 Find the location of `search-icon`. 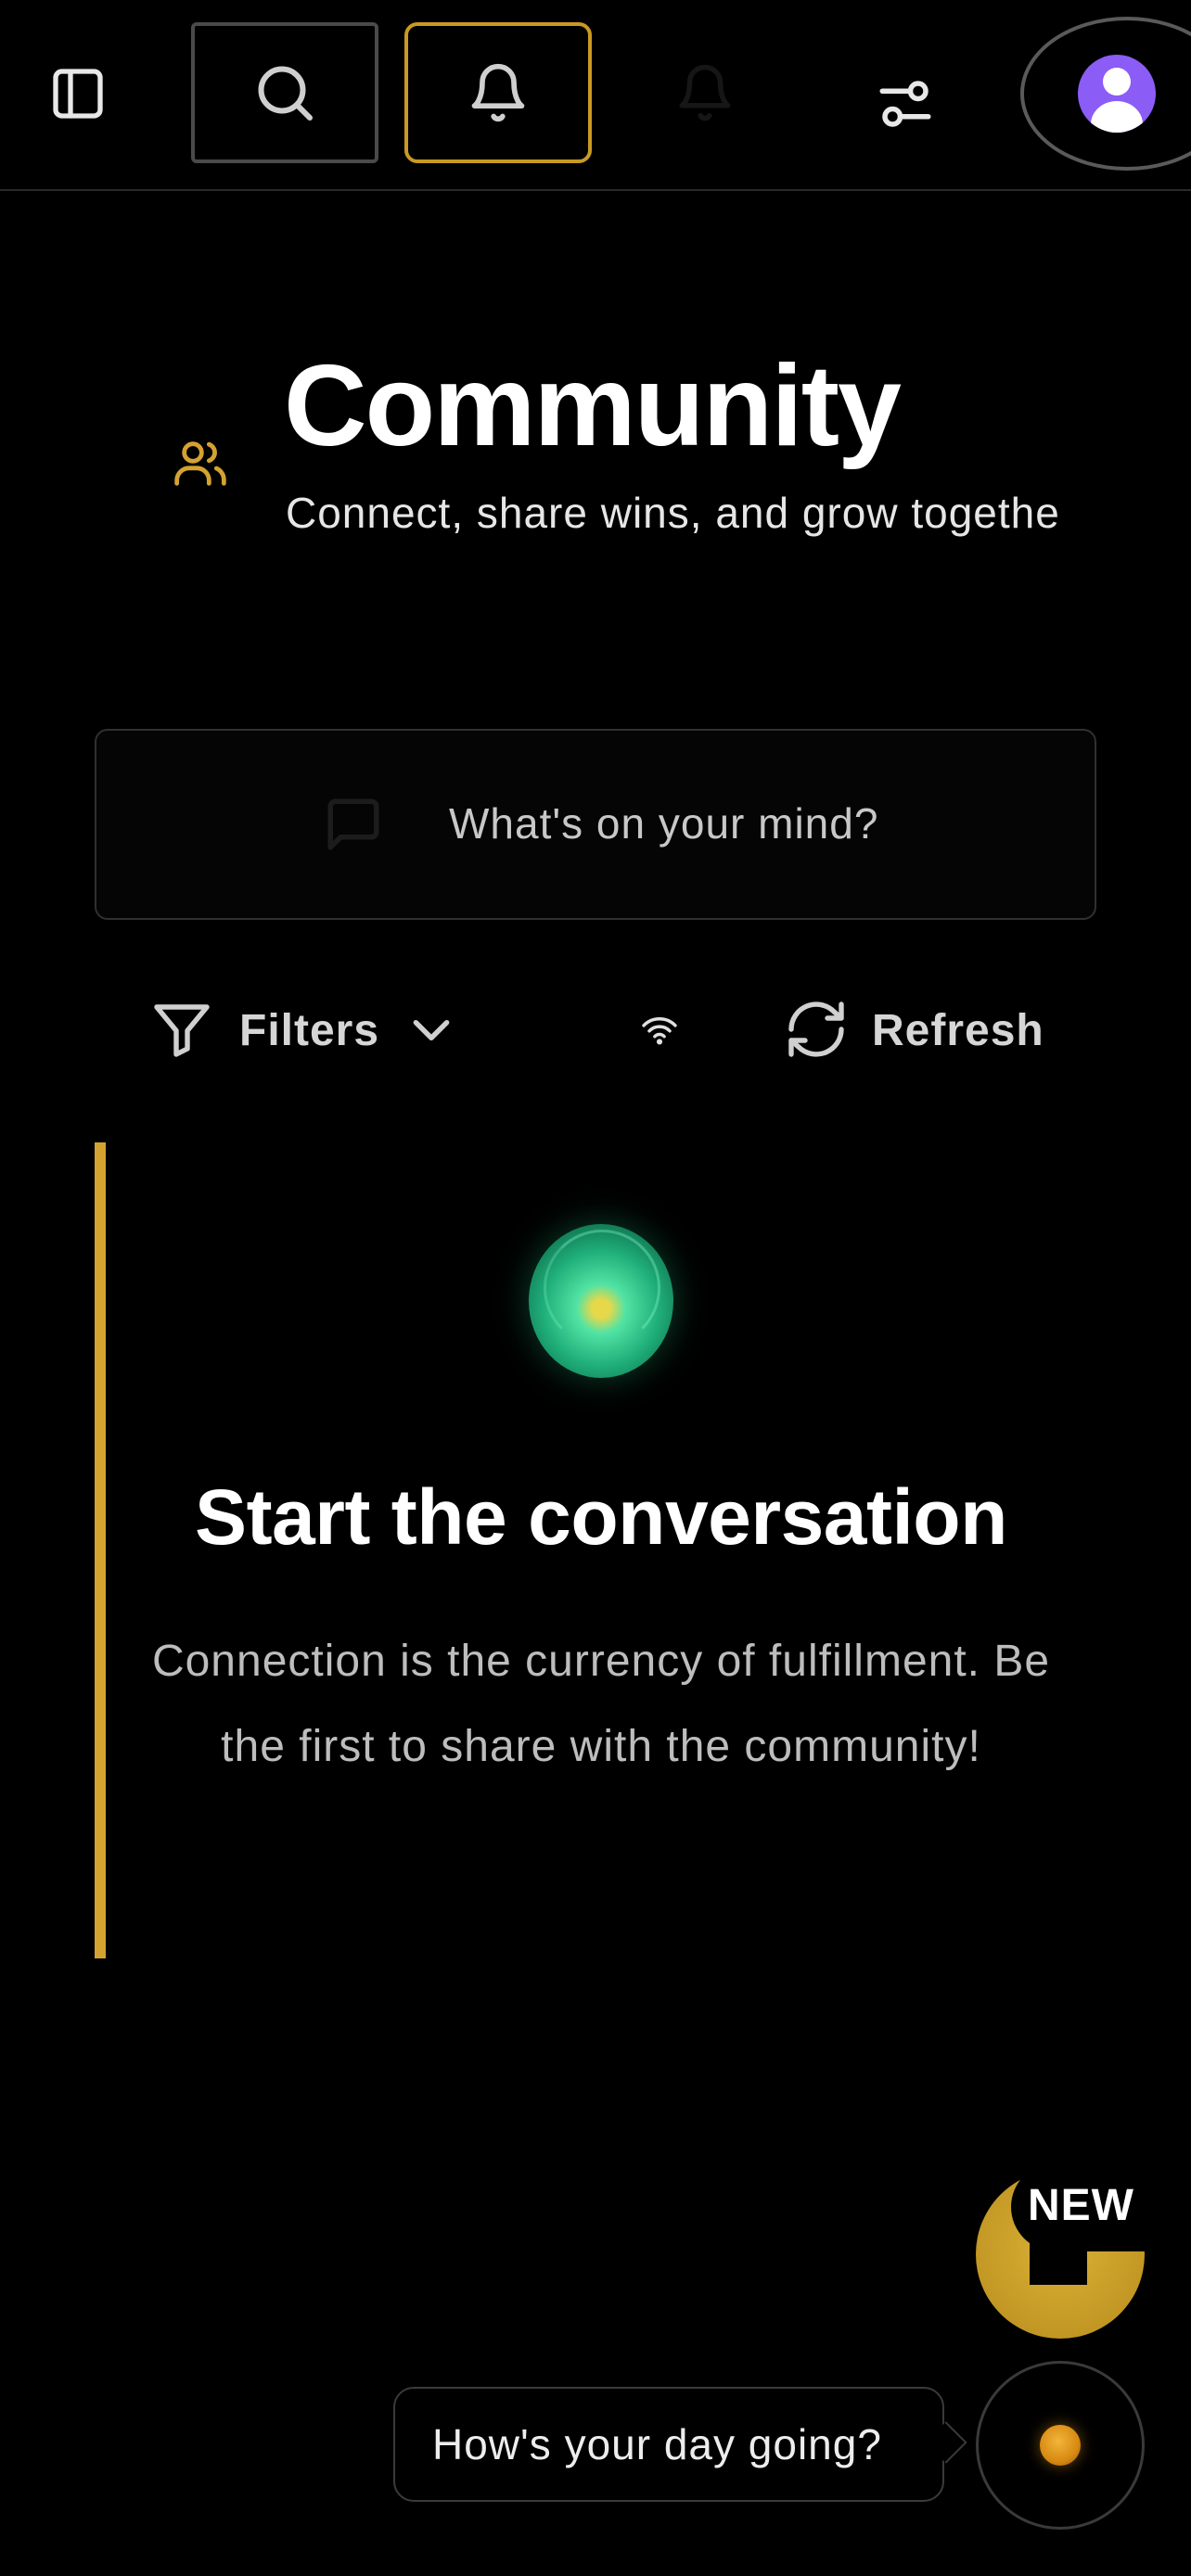

search-icon is located at coordinates (285, 94).